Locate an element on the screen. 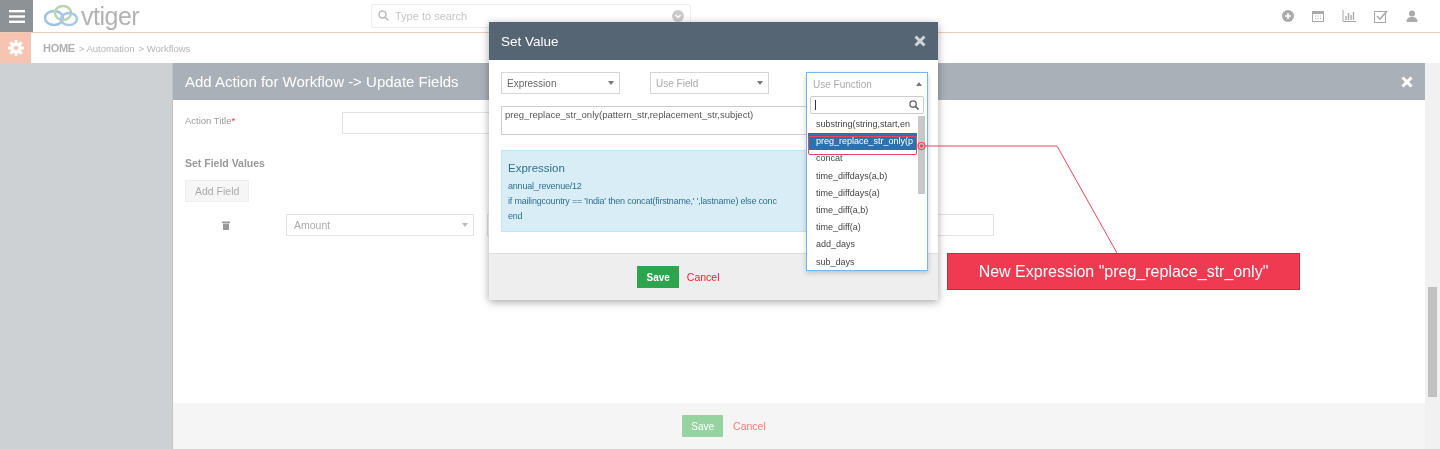 Image resolution: width=1440 pixels, height=449 pixels. help-text: end is located at coordinates (516, 216).